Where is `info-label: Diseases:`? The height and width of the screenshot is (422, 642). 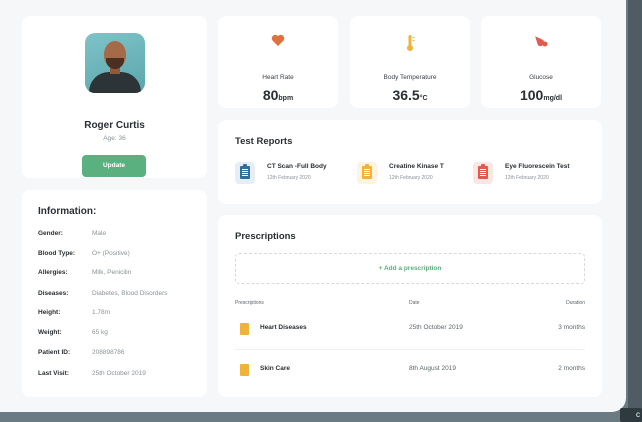
info-label: Diseases: is located at coordinates (53, 293).